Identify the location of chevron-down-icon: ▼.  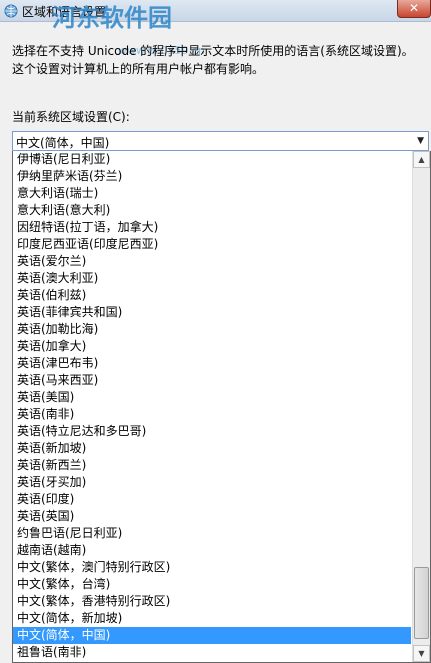
(420, 141).